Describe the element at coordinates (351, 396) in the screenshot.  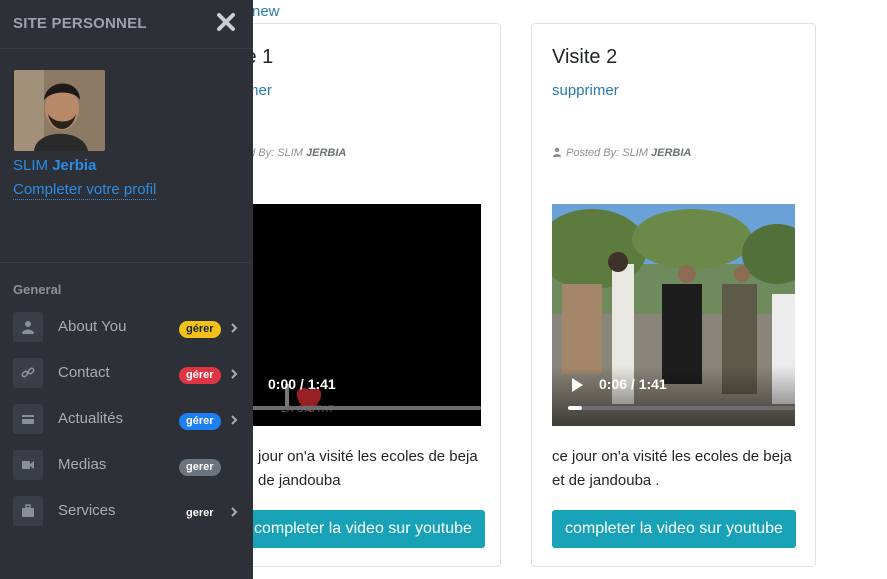
I see `video-controls: 0:00 / 1:41` at that location.